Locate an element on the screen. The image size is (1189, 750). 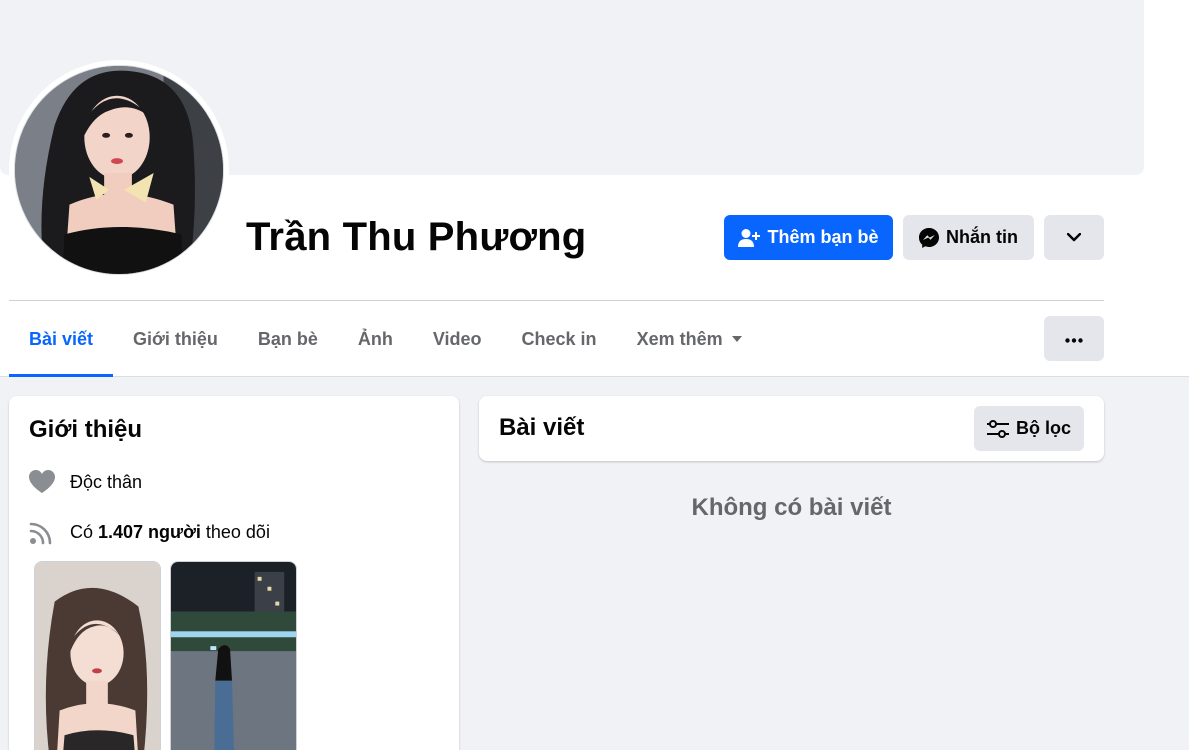
tab-label: Ảnh is located at coordinates (375, 338).